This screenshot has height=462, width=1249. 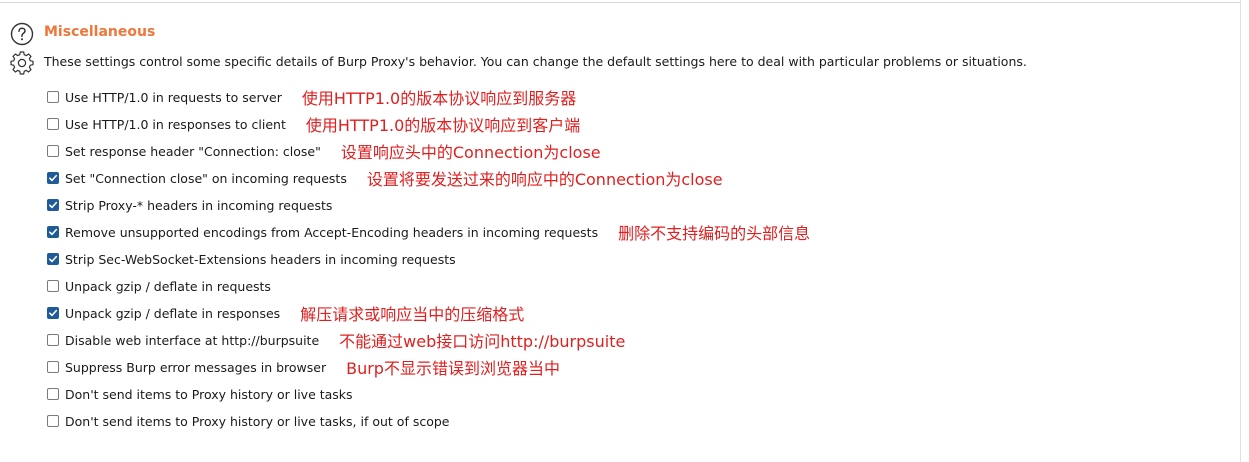 What do you see at coordinates (175, 124) in the screenshot?
I see `option-label: Use HTTP/1.0 in responses to client` at bounding box center [175, 124].